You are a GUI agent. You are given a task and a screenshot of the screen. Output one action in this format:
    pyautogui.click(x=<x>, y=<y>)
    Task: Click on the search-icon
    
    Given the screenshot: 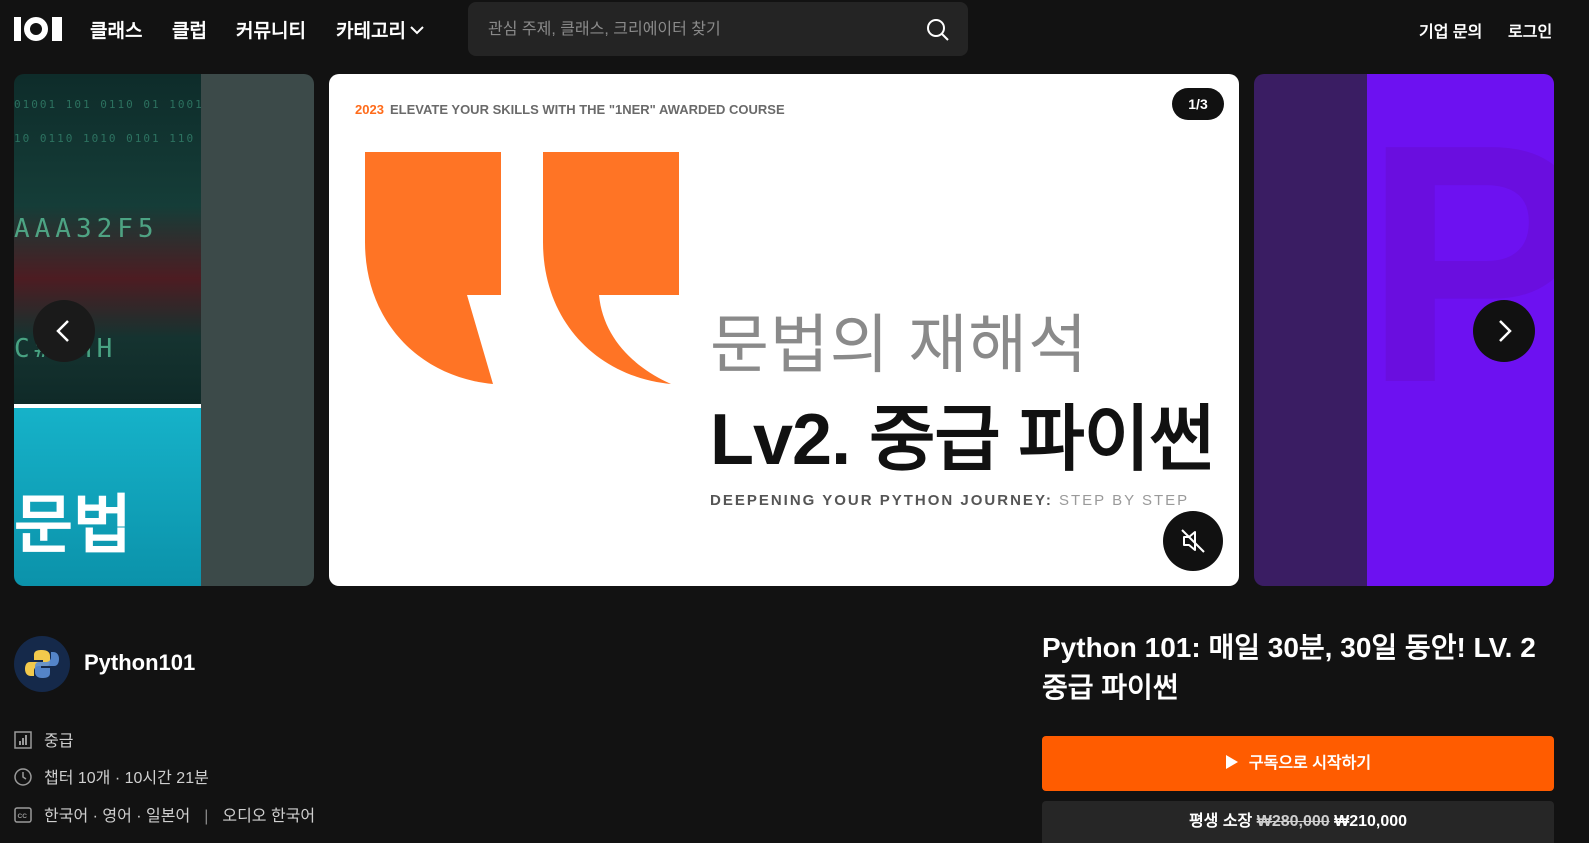 What is the action you would take?
    pyautogui.click(x=938, y=32)
    